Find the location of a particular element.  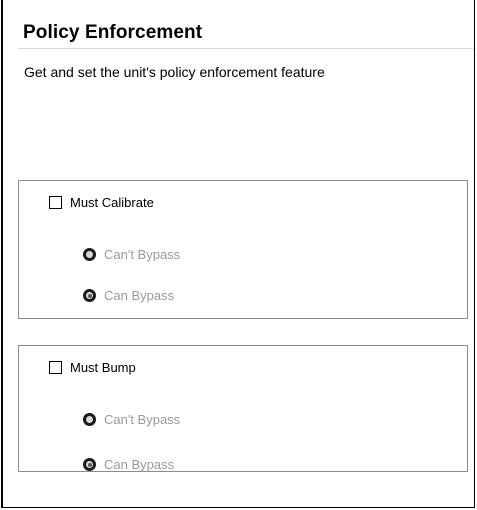

bump-cant-bypass-option: Can't Bypass is located at coordinates (131, 419).